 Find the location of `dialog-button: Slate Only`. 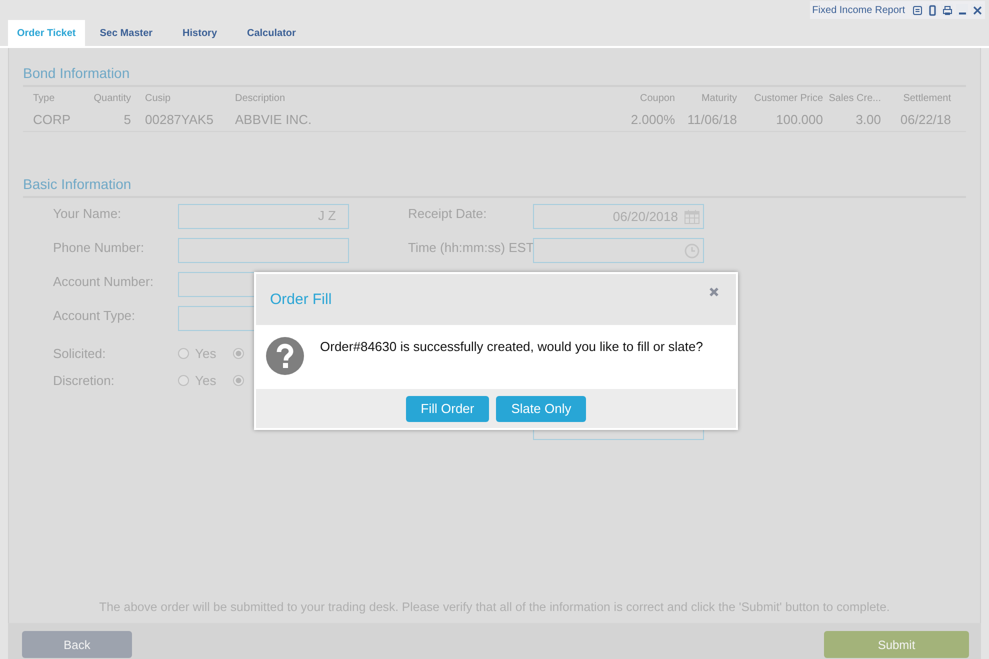

dialog-button: Slate Only is located at coordinates (541, 409).